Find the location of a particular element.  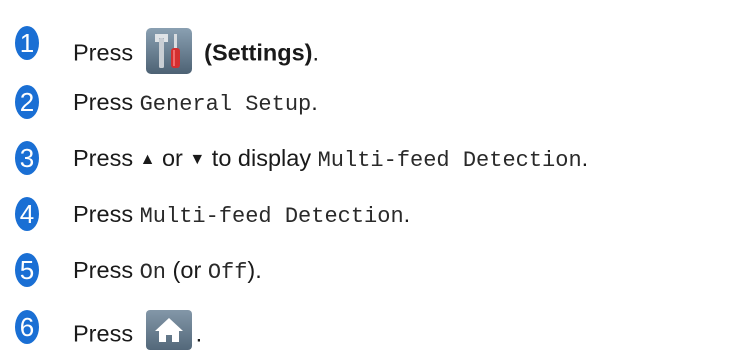

settings-icon is located at coordinates (168, 54).